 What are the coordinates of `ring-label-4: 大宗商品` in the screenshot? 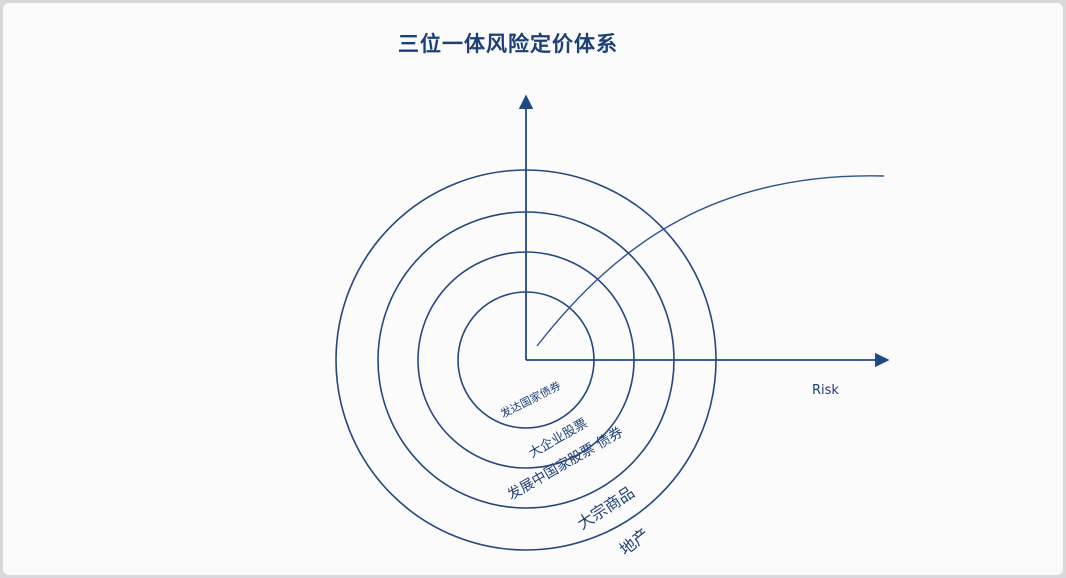 It's located at (606, 508).